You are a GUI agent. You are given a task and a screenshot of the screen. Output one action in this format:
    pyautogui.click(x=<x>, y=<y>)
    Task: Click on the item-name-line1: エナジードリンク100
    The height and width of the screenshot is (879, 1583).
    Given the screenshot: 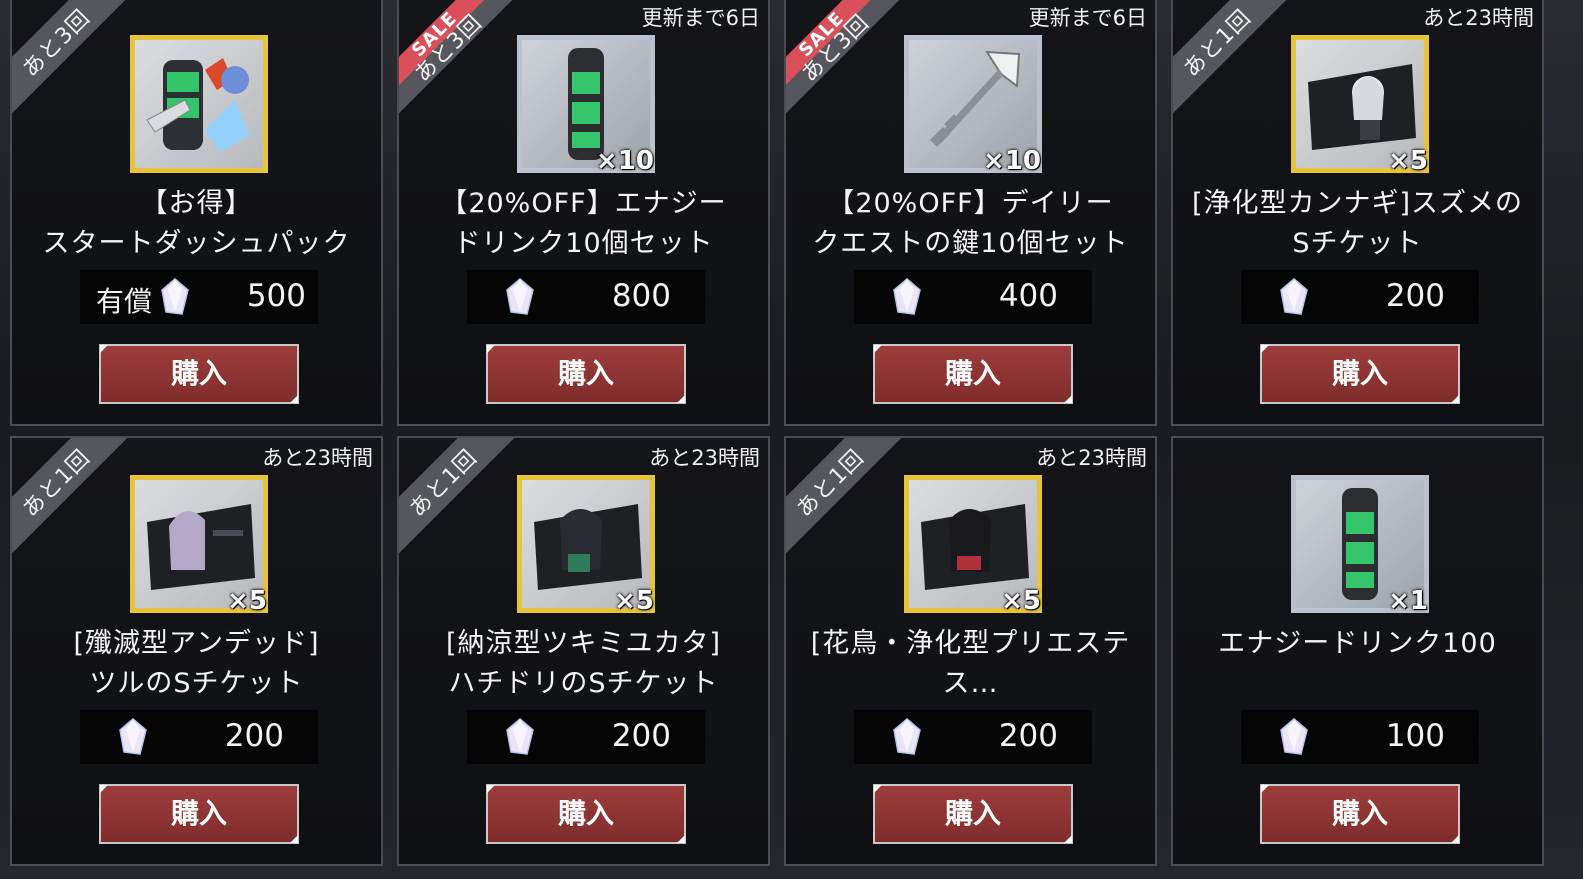 What is the action you would take?
    pyautogui.click(x=1357, y=643)
    